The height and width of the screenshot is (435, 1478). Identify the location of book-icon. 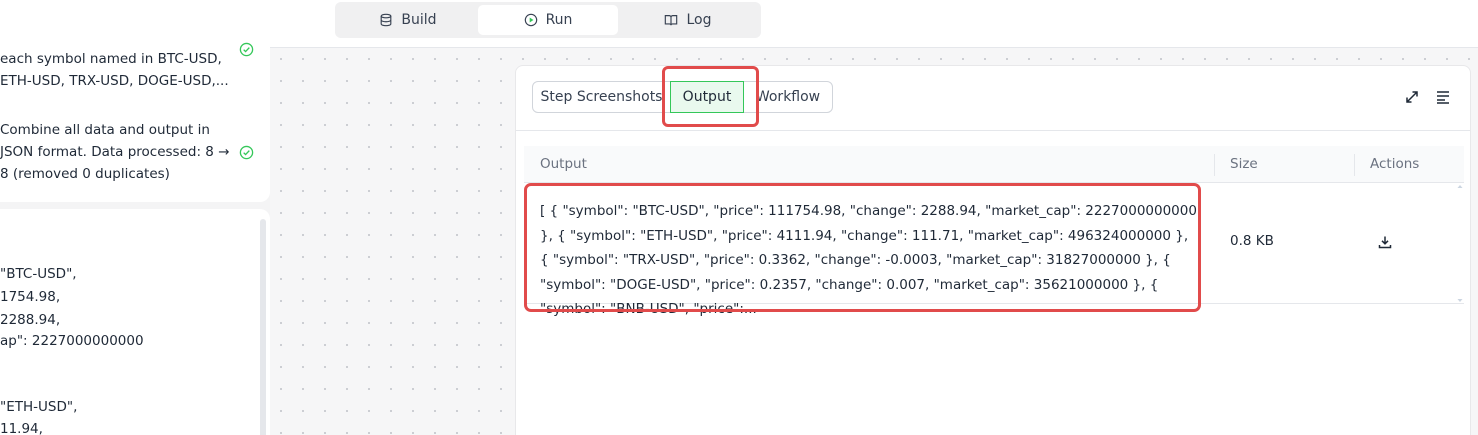
(671, 20).